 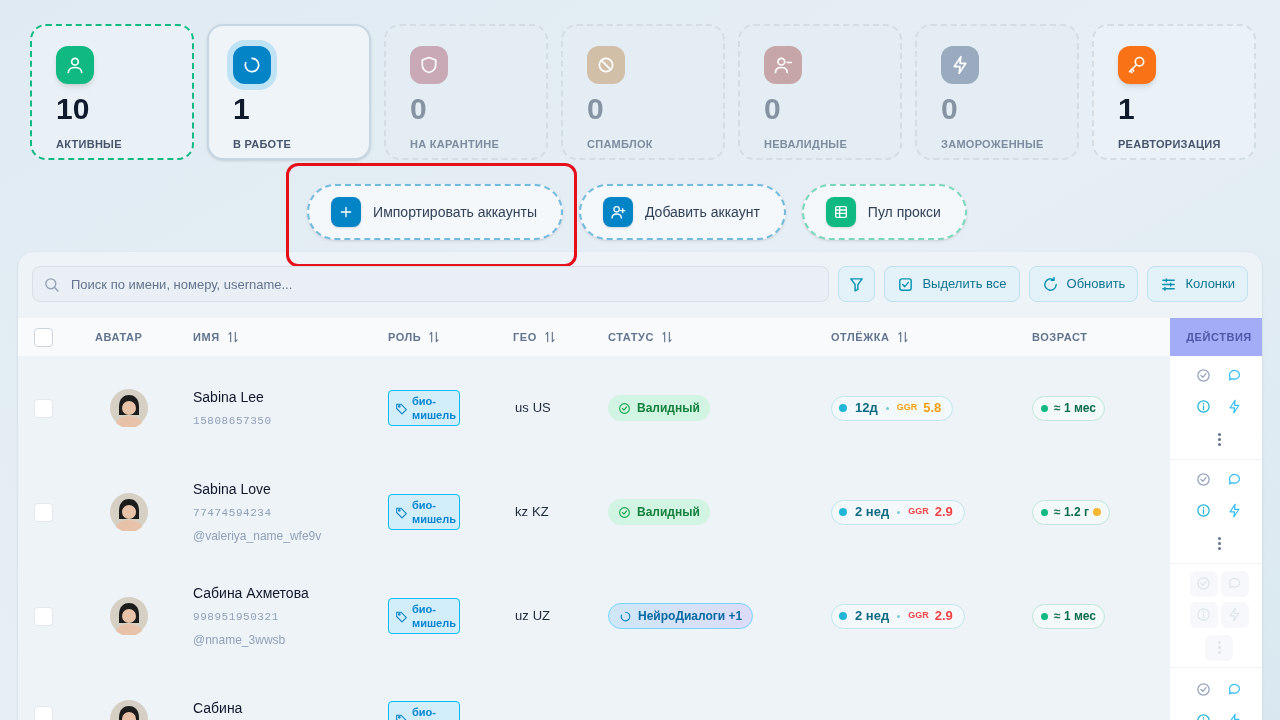 I want to click on action-button: Пул прокси, so click(x=884, y=212).